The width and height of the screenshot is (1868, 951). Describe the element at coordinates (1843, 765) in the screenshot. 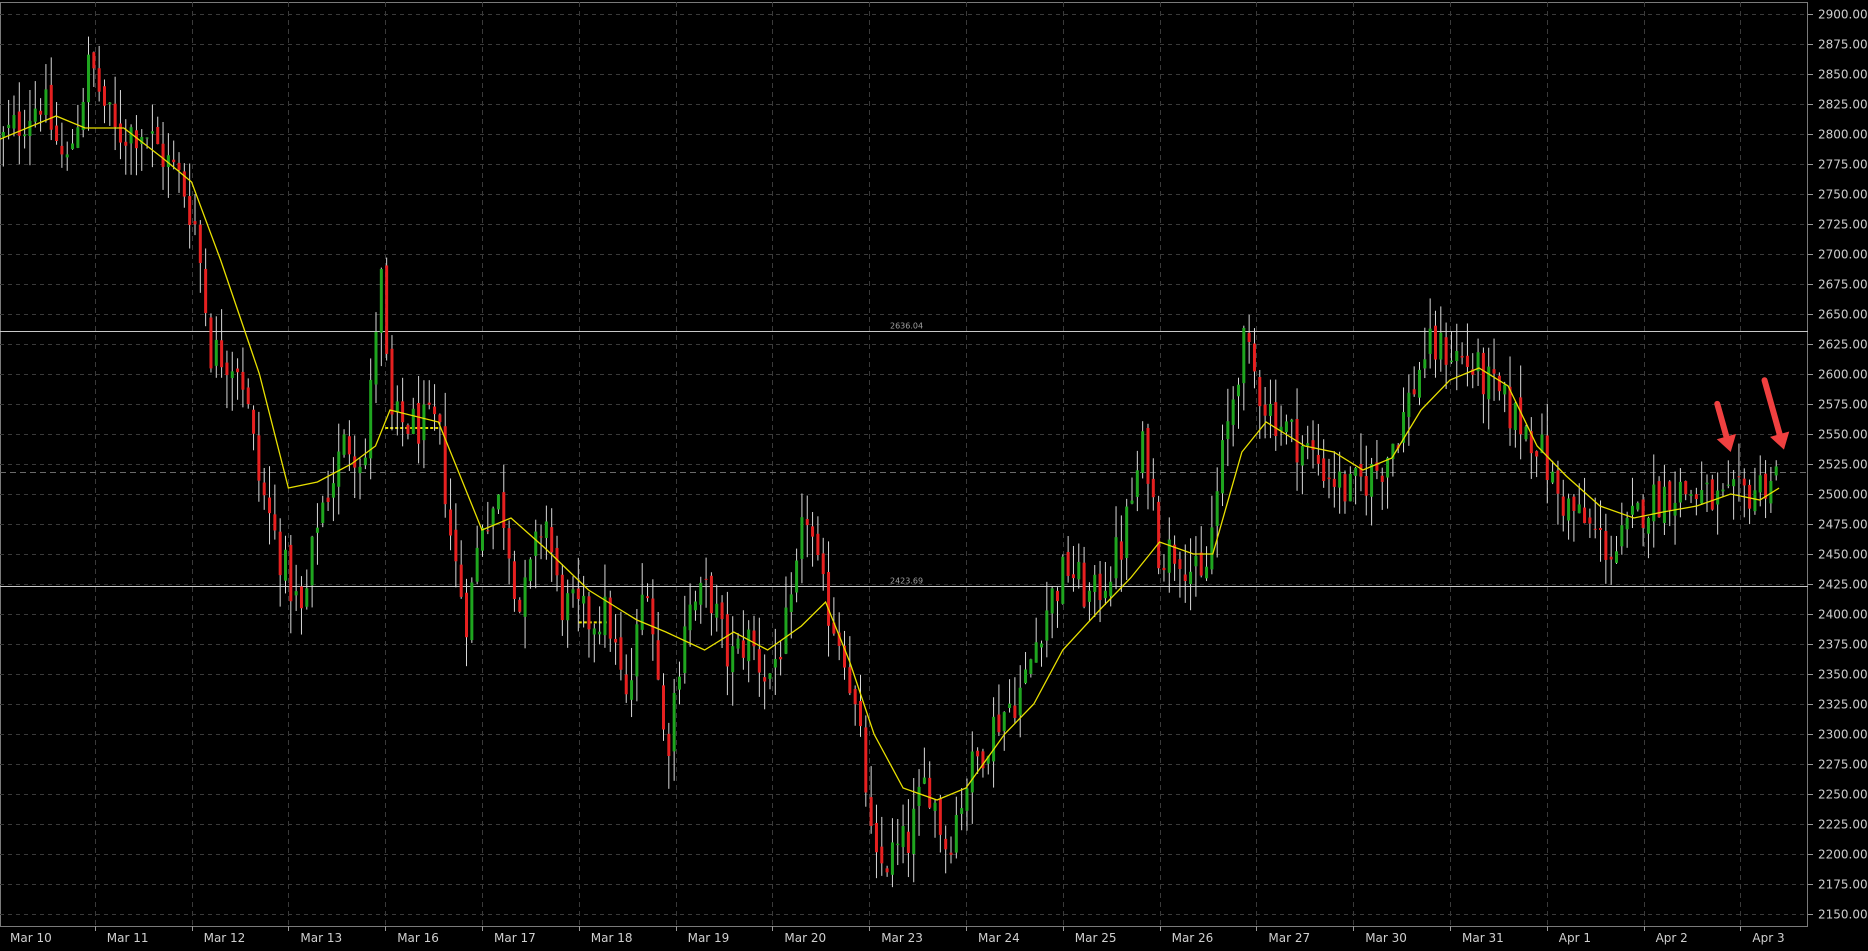

I see `y-tick-label: 2275.00` at that location.